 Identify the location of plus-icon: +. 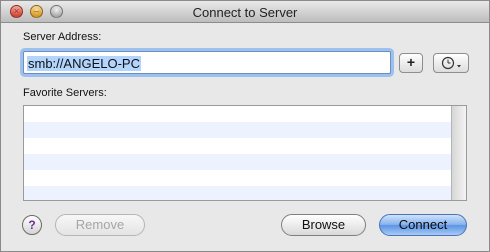
(411, 62).